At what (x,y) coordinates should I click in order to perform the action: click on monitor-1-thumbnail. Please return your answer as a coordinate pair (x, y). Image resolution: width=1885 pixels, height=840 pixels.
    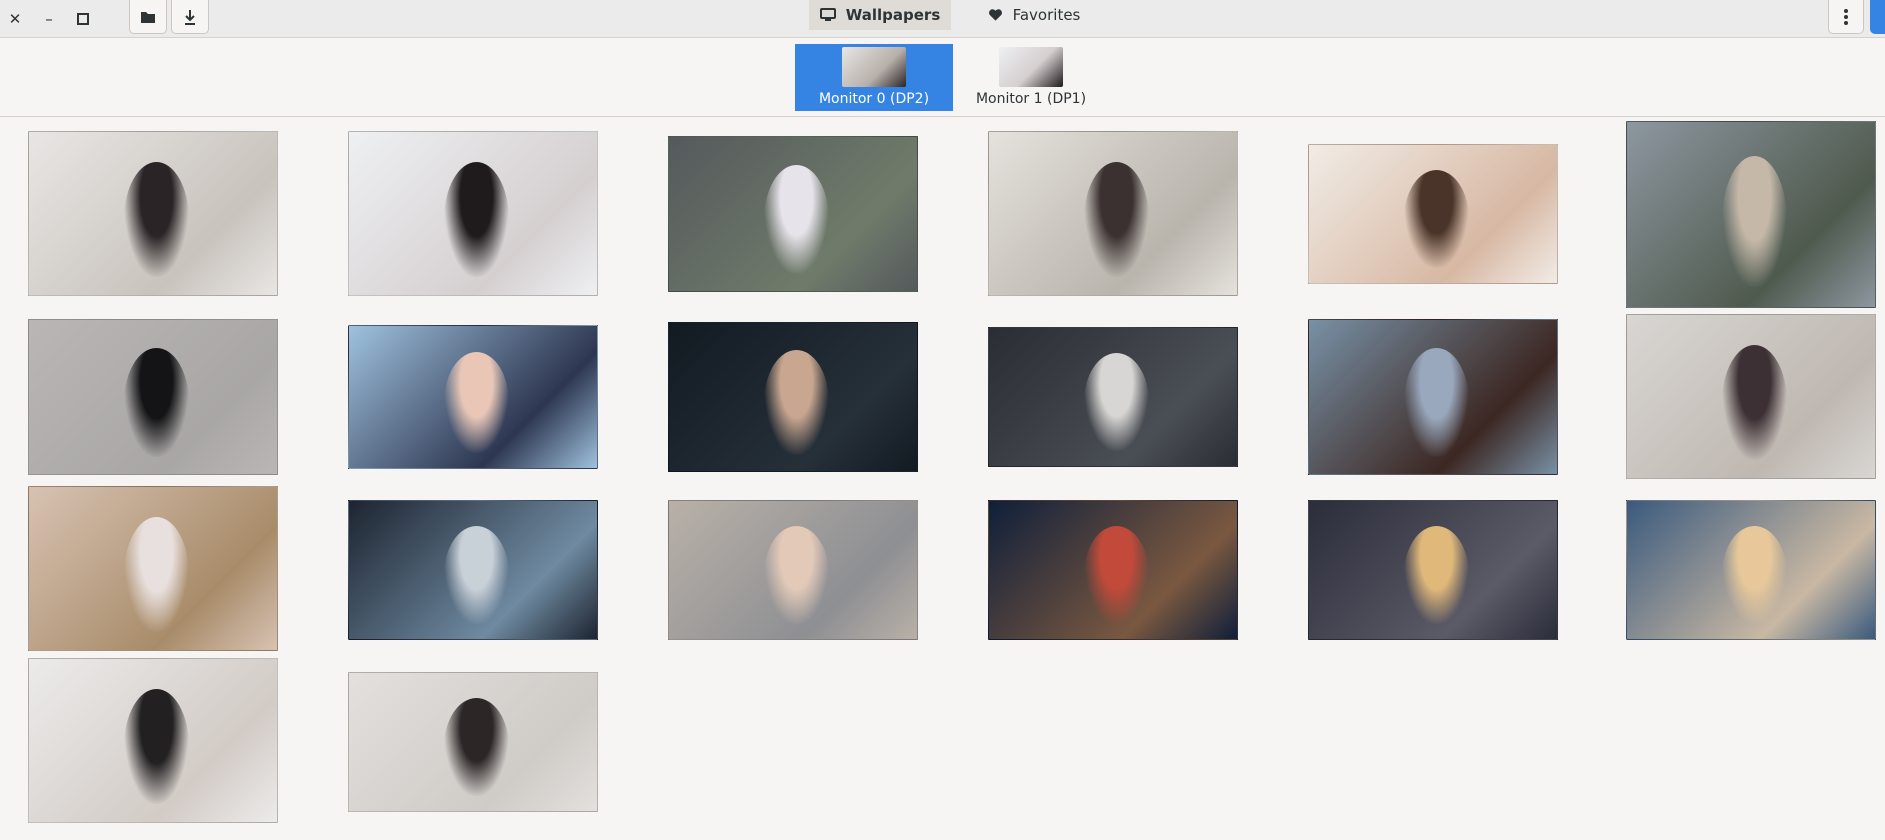
    Looking at the image, I should click on (1031, 67).